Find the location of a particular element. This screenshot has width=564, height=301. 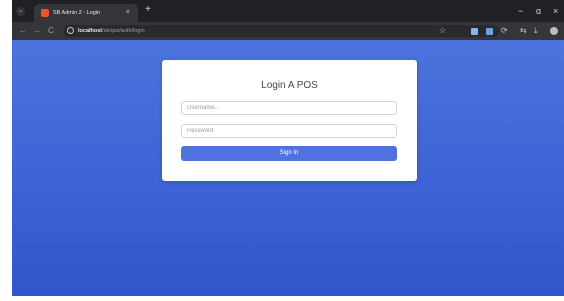

tab-bar: ⌄ SB Admin 2 - Login × + − ɑ × is located at coordinates (288, 11).